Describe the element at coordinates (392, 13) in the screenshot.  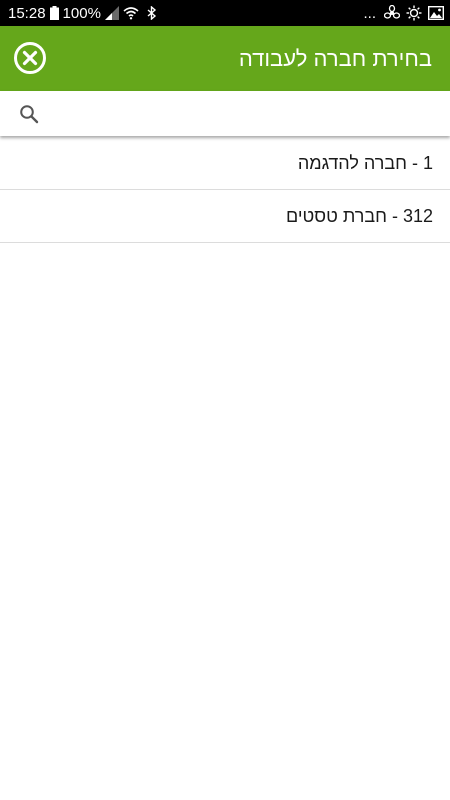
I see `fan-icon` at that location.